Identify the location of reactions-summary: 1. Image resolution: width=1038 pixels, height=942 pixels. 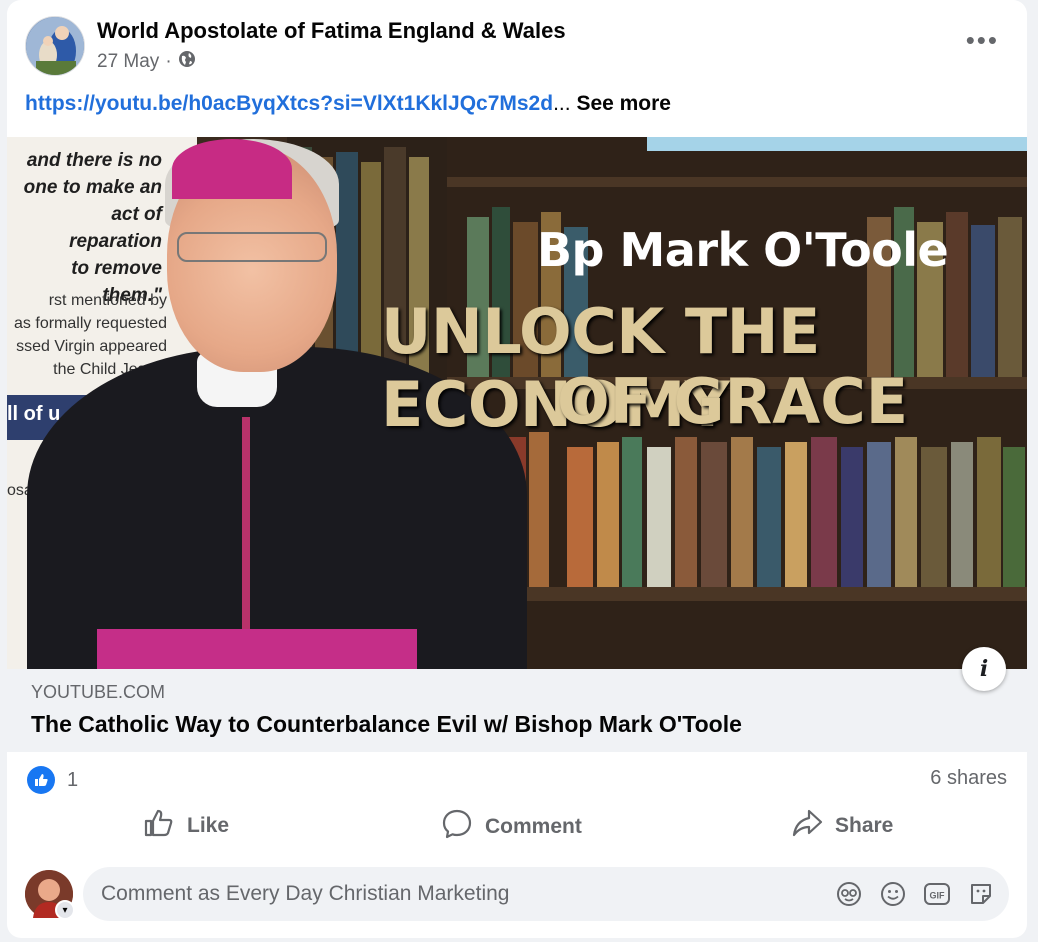
(52, 780).